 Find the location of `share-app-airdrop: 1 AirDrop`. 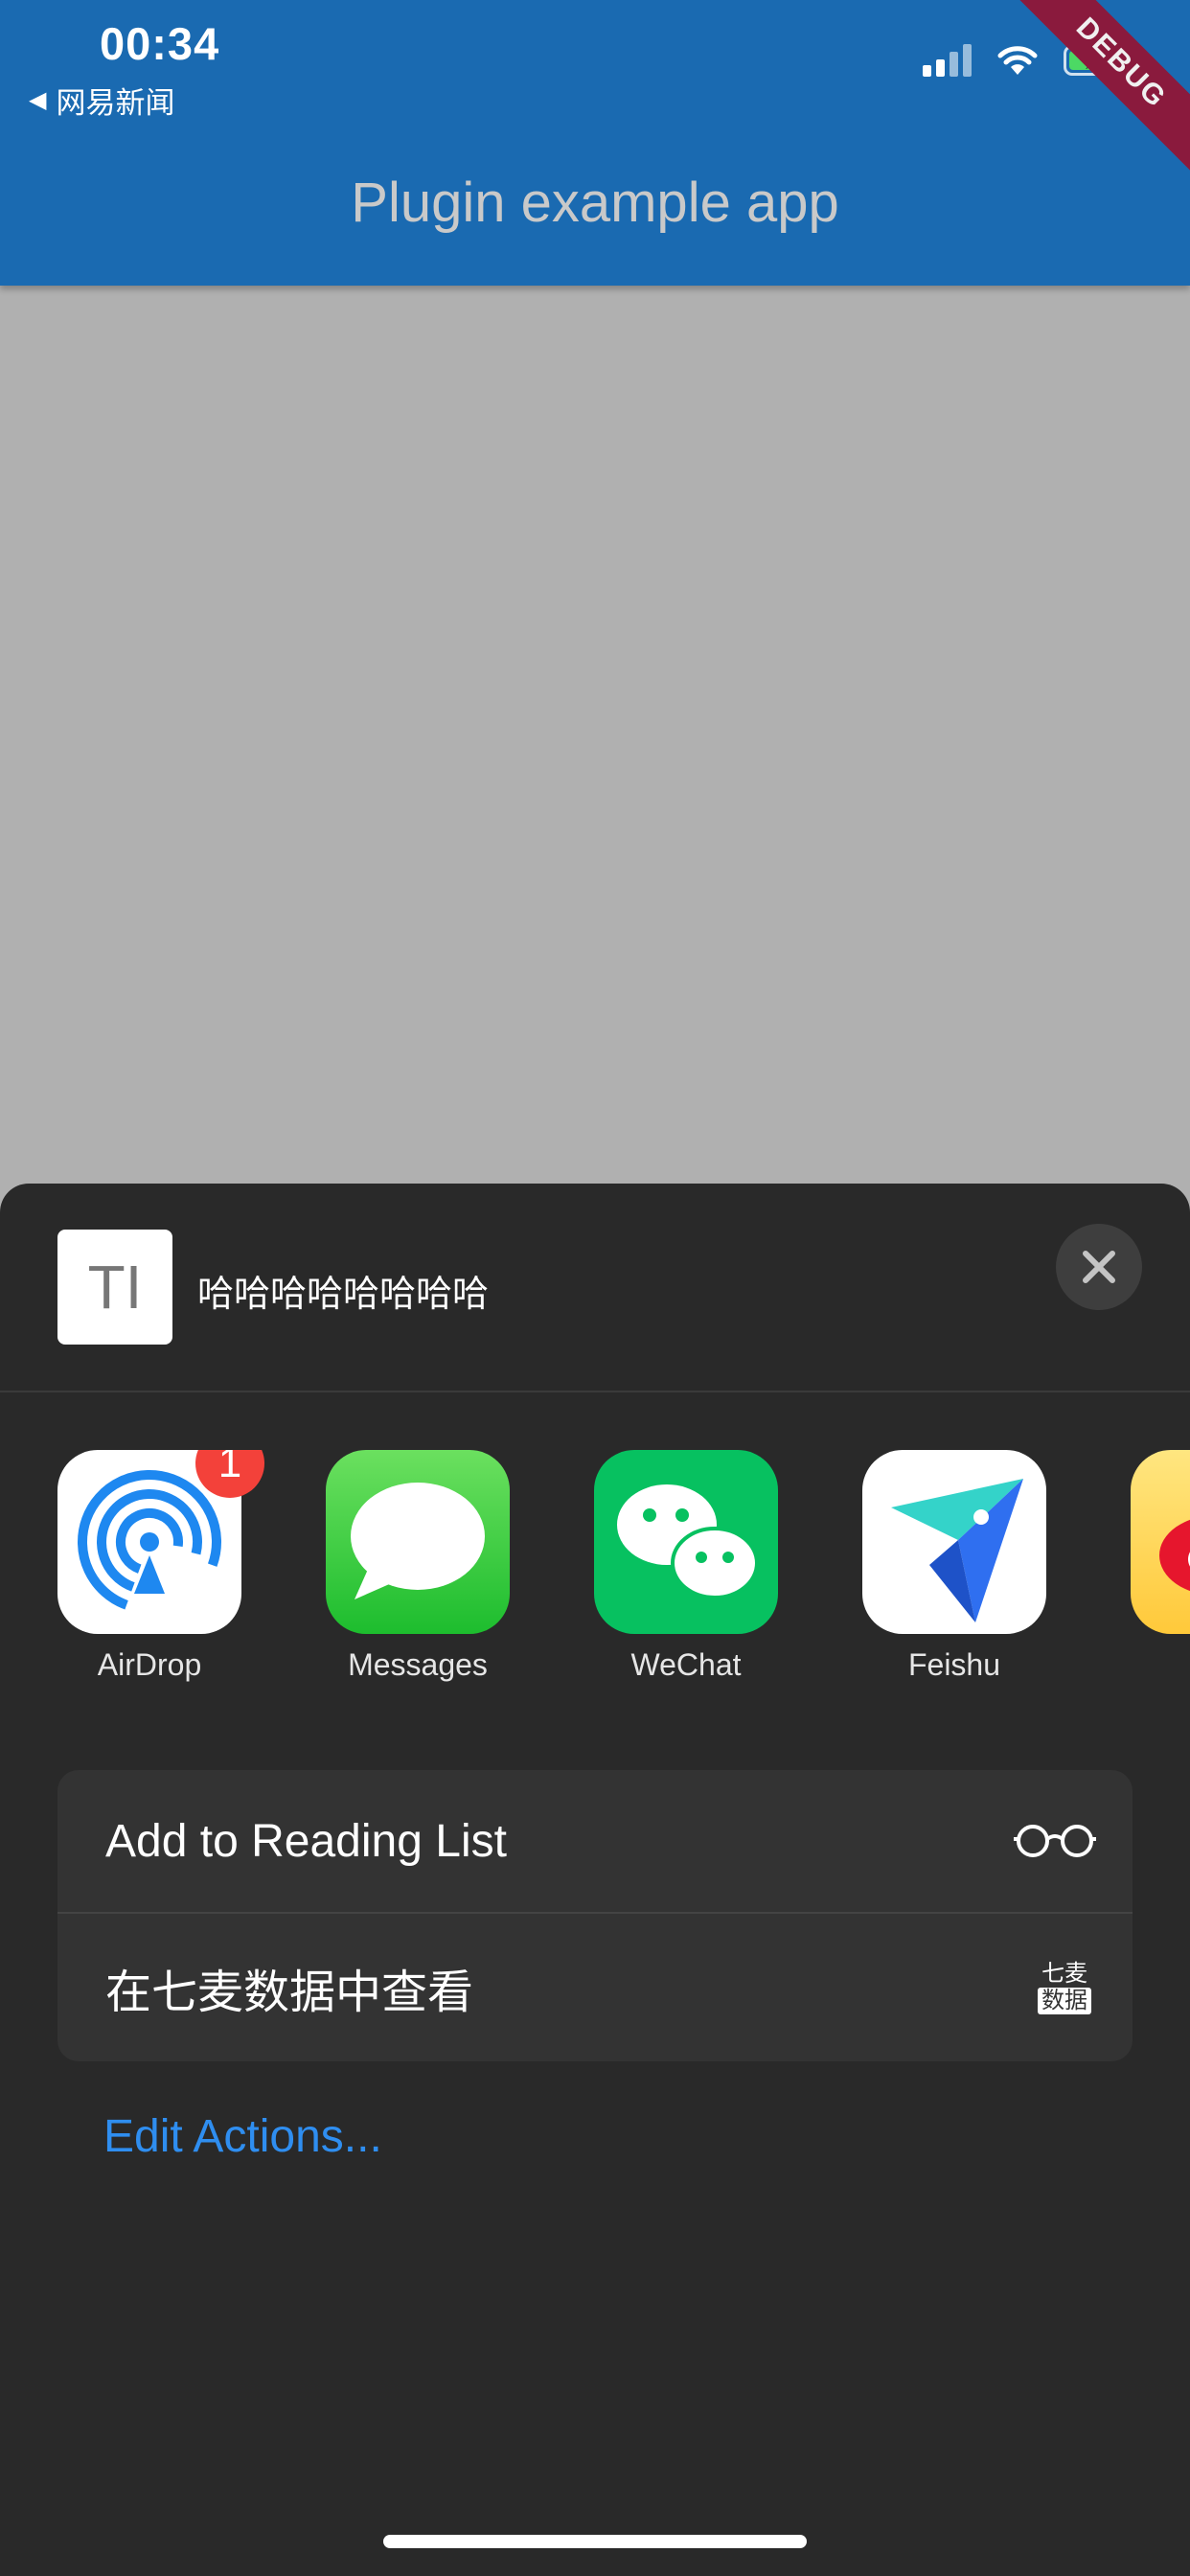

share-app-airdrop: 1 AirDrop is located at coordinates (149, 1566).